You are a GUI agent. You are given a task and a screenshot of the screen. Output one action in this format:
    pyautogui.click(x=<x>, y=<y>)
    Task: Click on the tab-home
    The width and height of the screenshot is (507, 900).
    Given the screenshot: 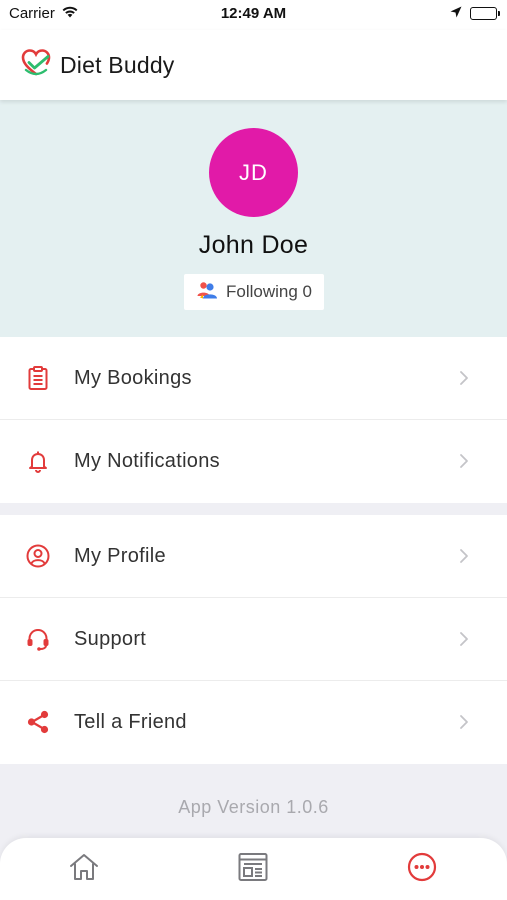 What is the action you would take?
    pyautogui.click(x=84, y=869)
    